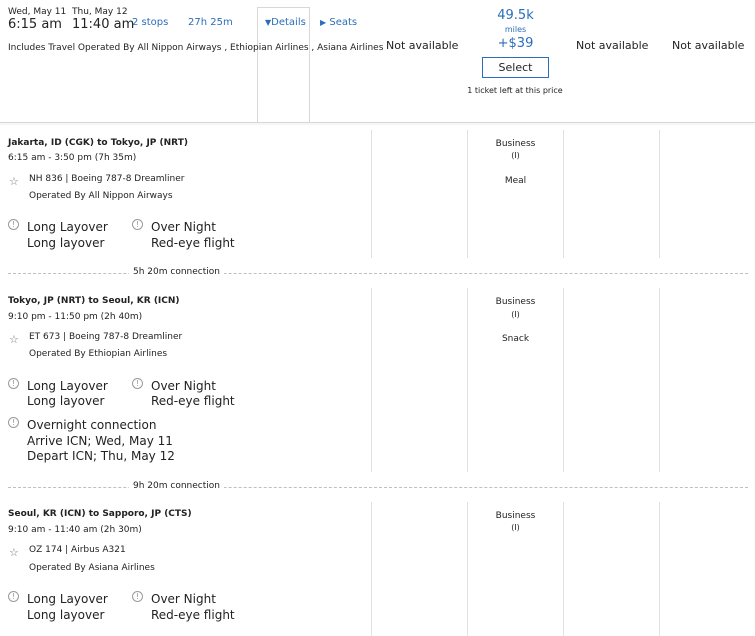 This screenshot has width=755, height=636. Describe the element at coordinates (515, 339) in the screenshot. I see `meal-service: Snack` at that location.